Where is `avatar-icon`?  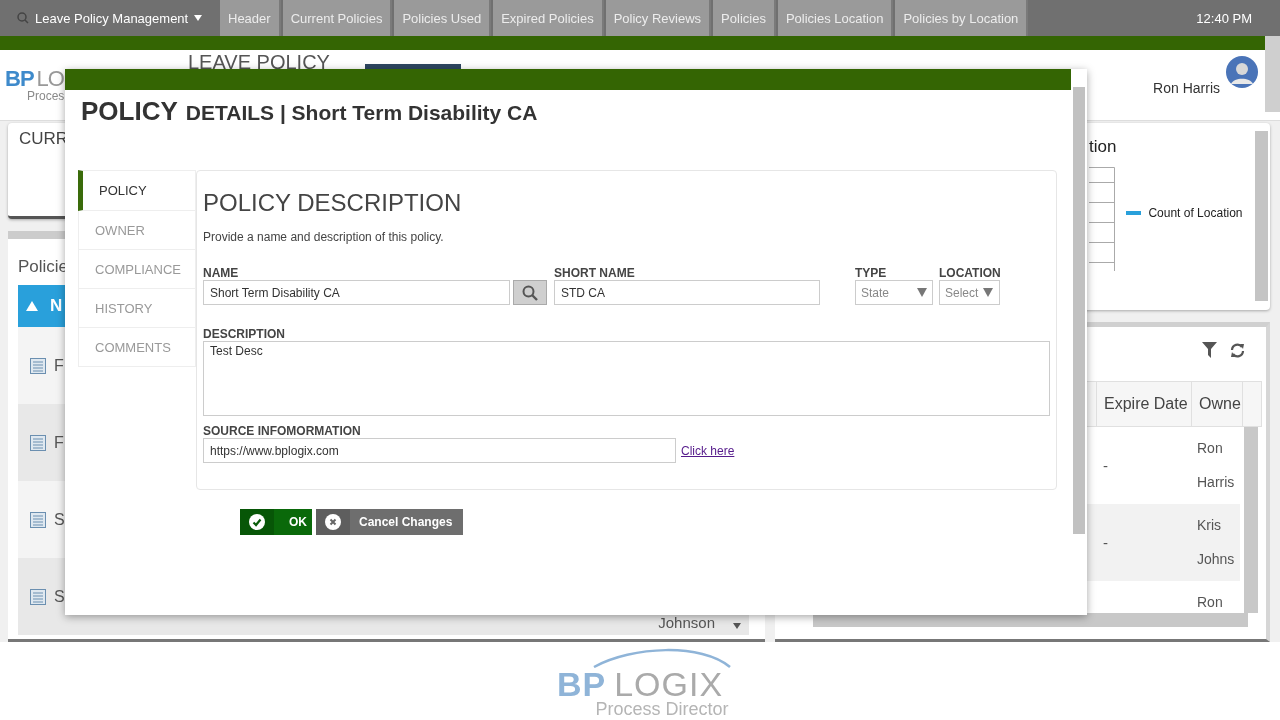 avatar-icon is located at coordinates (1242, 72).